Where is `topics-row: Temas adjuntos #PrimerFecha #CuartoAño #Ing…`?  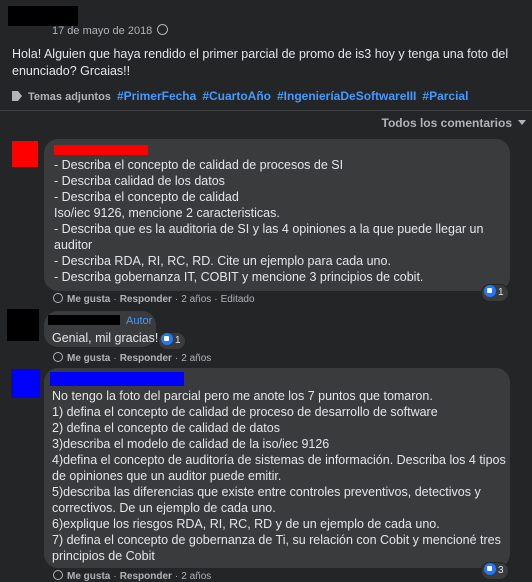 topics-row: Temas adjuntos #PrimerFecha #CuartoAño #Ing… is located at coordinates (243, 96).